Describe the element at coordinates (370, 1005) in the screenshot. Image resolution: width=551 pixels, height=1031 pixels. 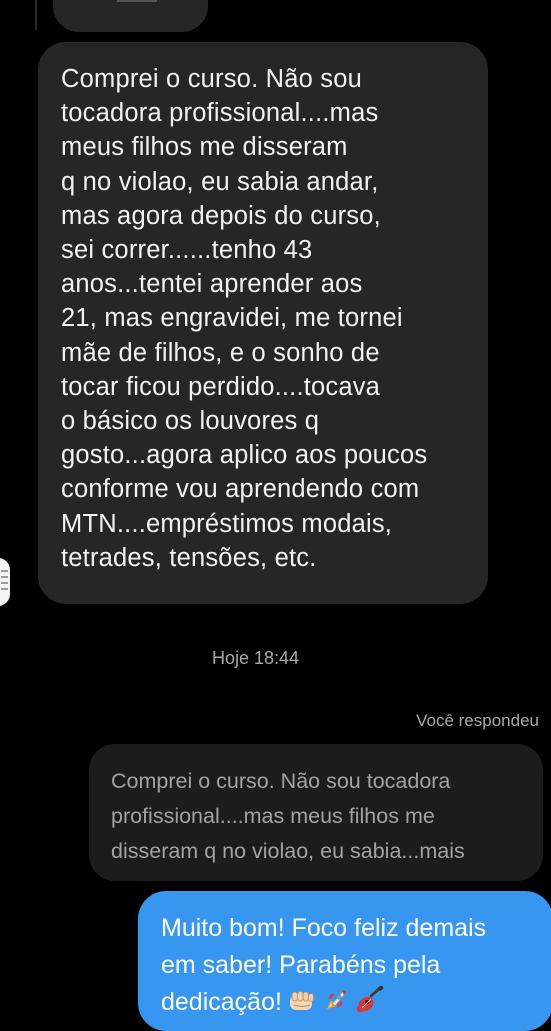
I see `guitar-icon` at that location.